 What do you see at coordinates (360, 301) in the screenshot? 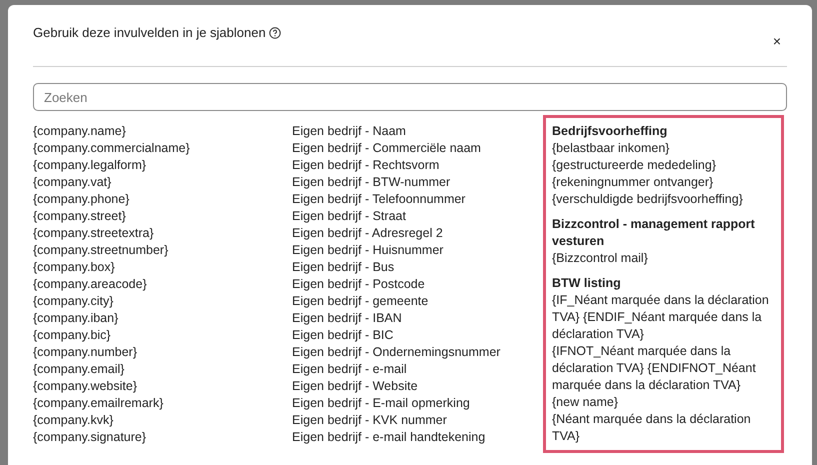
I see `field-description: Eigen bedrijf - gemeente` at bounding box center [360, 301].